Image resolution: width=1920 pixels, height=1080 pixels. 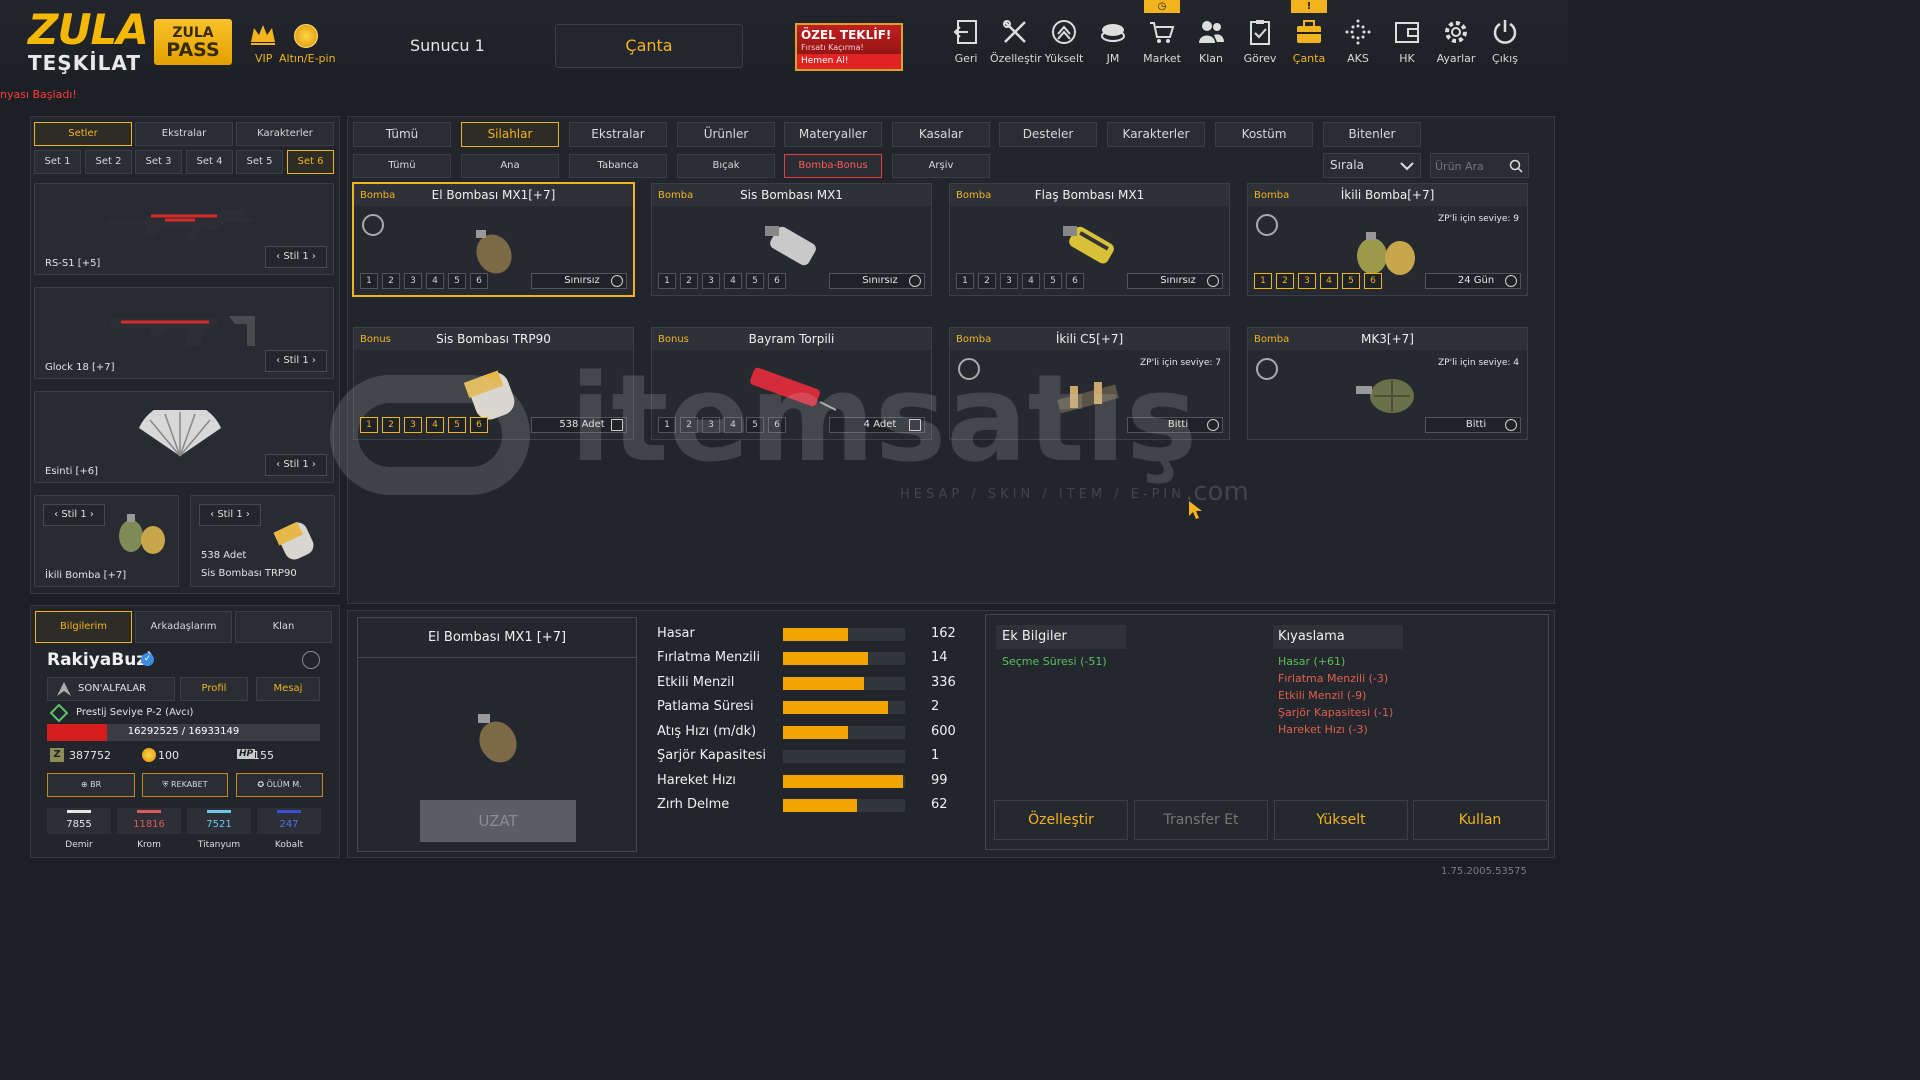 What do you see at coordinates (1372, 134) in the screenshot?
I see `tab-bitenler: Bitenler` at bounding box center [1372, 134].